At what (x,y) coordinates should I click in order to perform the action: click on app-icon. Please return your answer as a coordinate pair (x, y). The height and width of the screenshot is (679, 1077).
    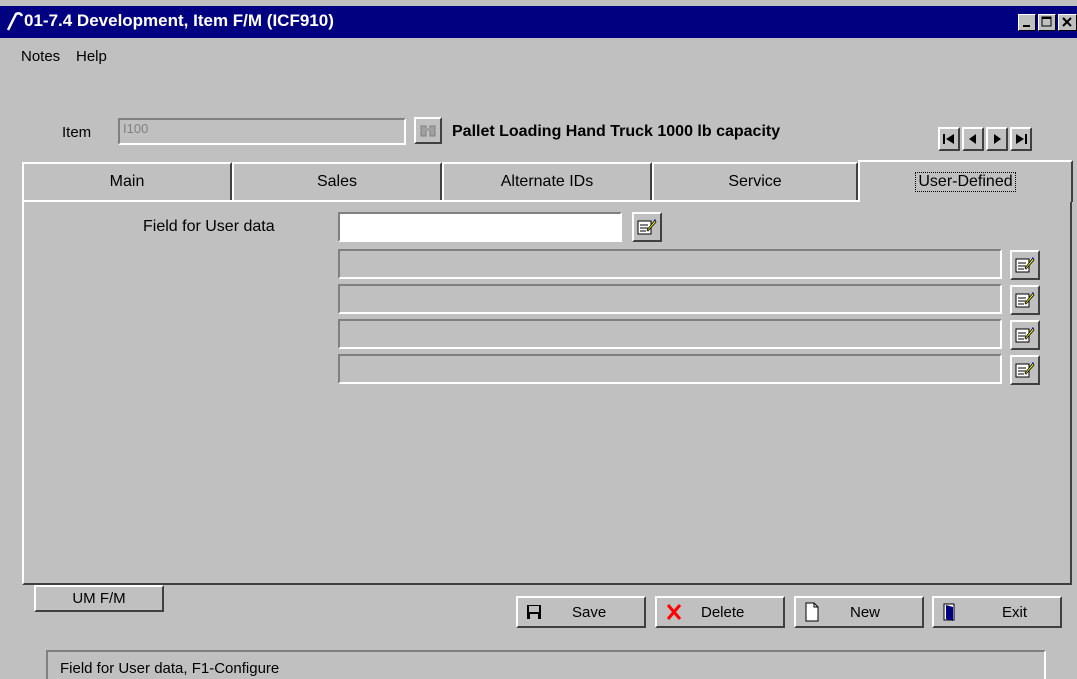
    Looking at the image, I should click on (15, 21).